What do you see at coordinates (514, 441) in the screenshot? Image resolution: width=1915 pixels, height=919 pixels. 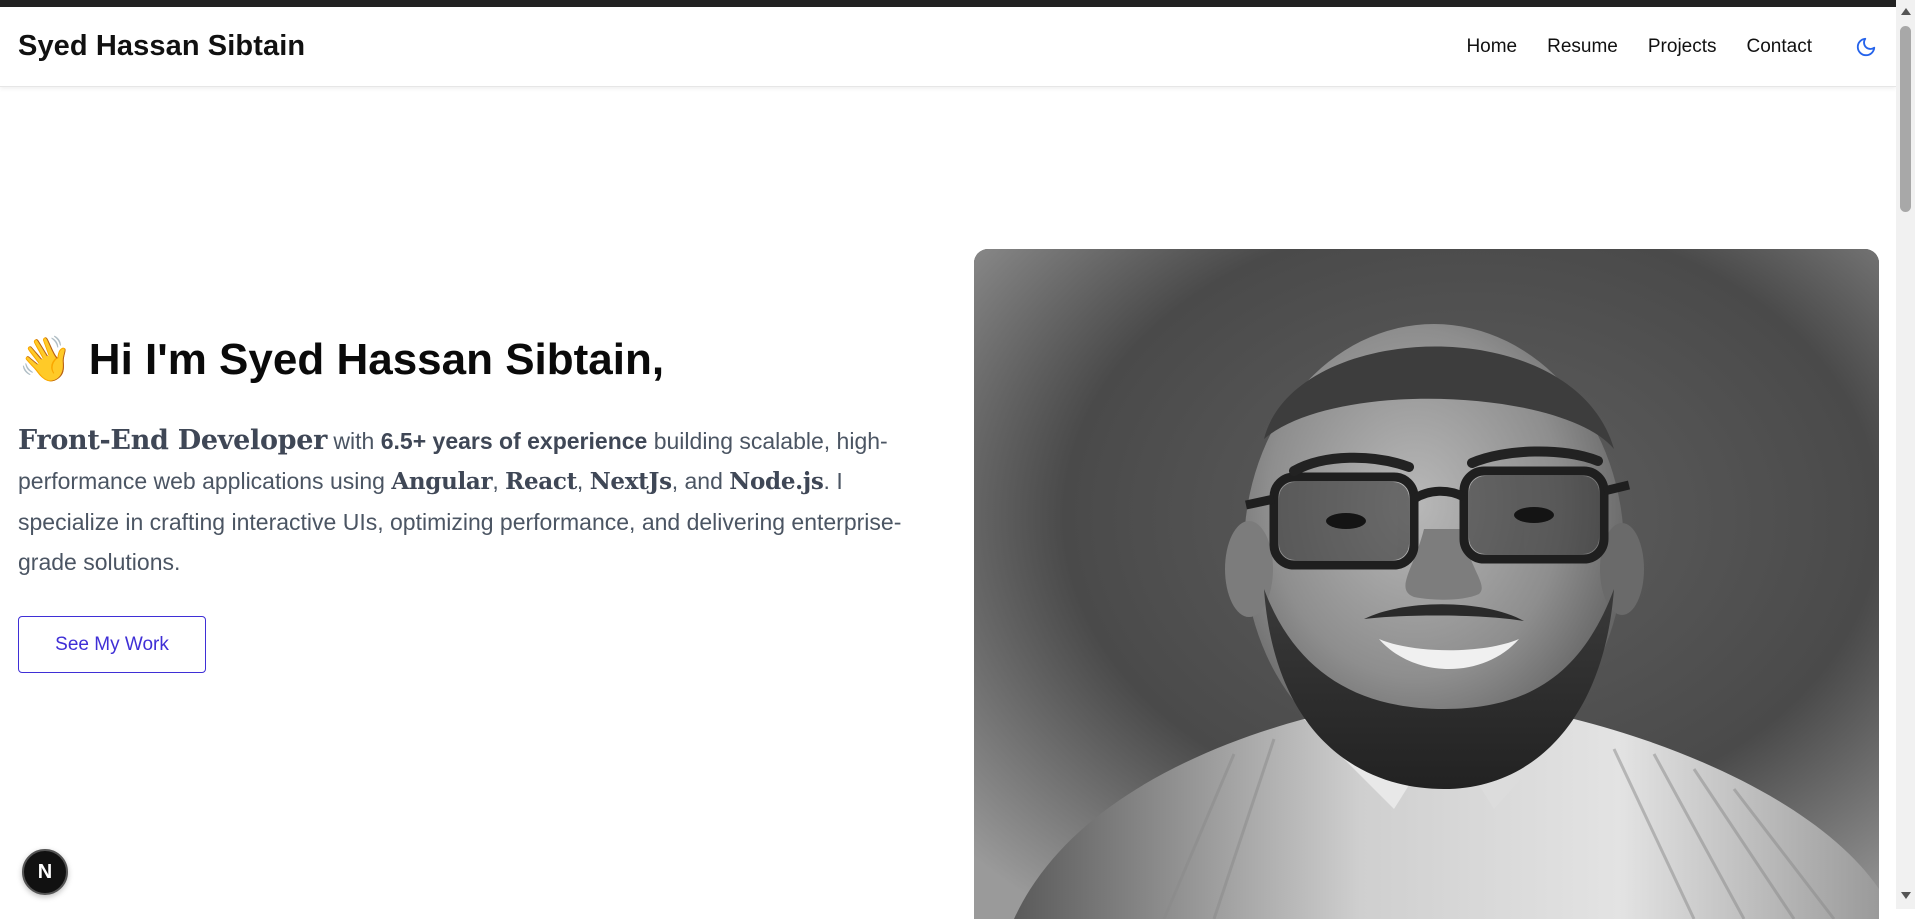 I see `experience-highlight: 6.5+ years of experience` at bounding box center [514, 441].